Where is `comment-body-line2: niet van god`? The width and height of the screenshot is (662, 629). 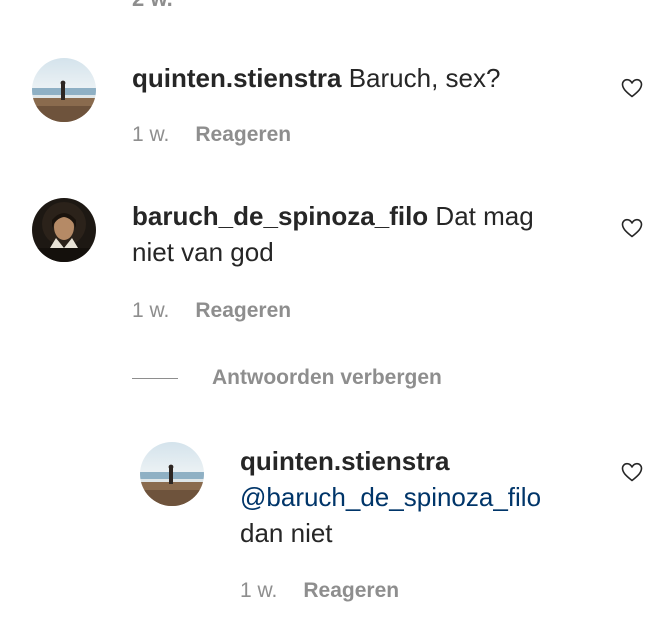
comment-body-line2: niet van god is located at coordinates (203, 252).